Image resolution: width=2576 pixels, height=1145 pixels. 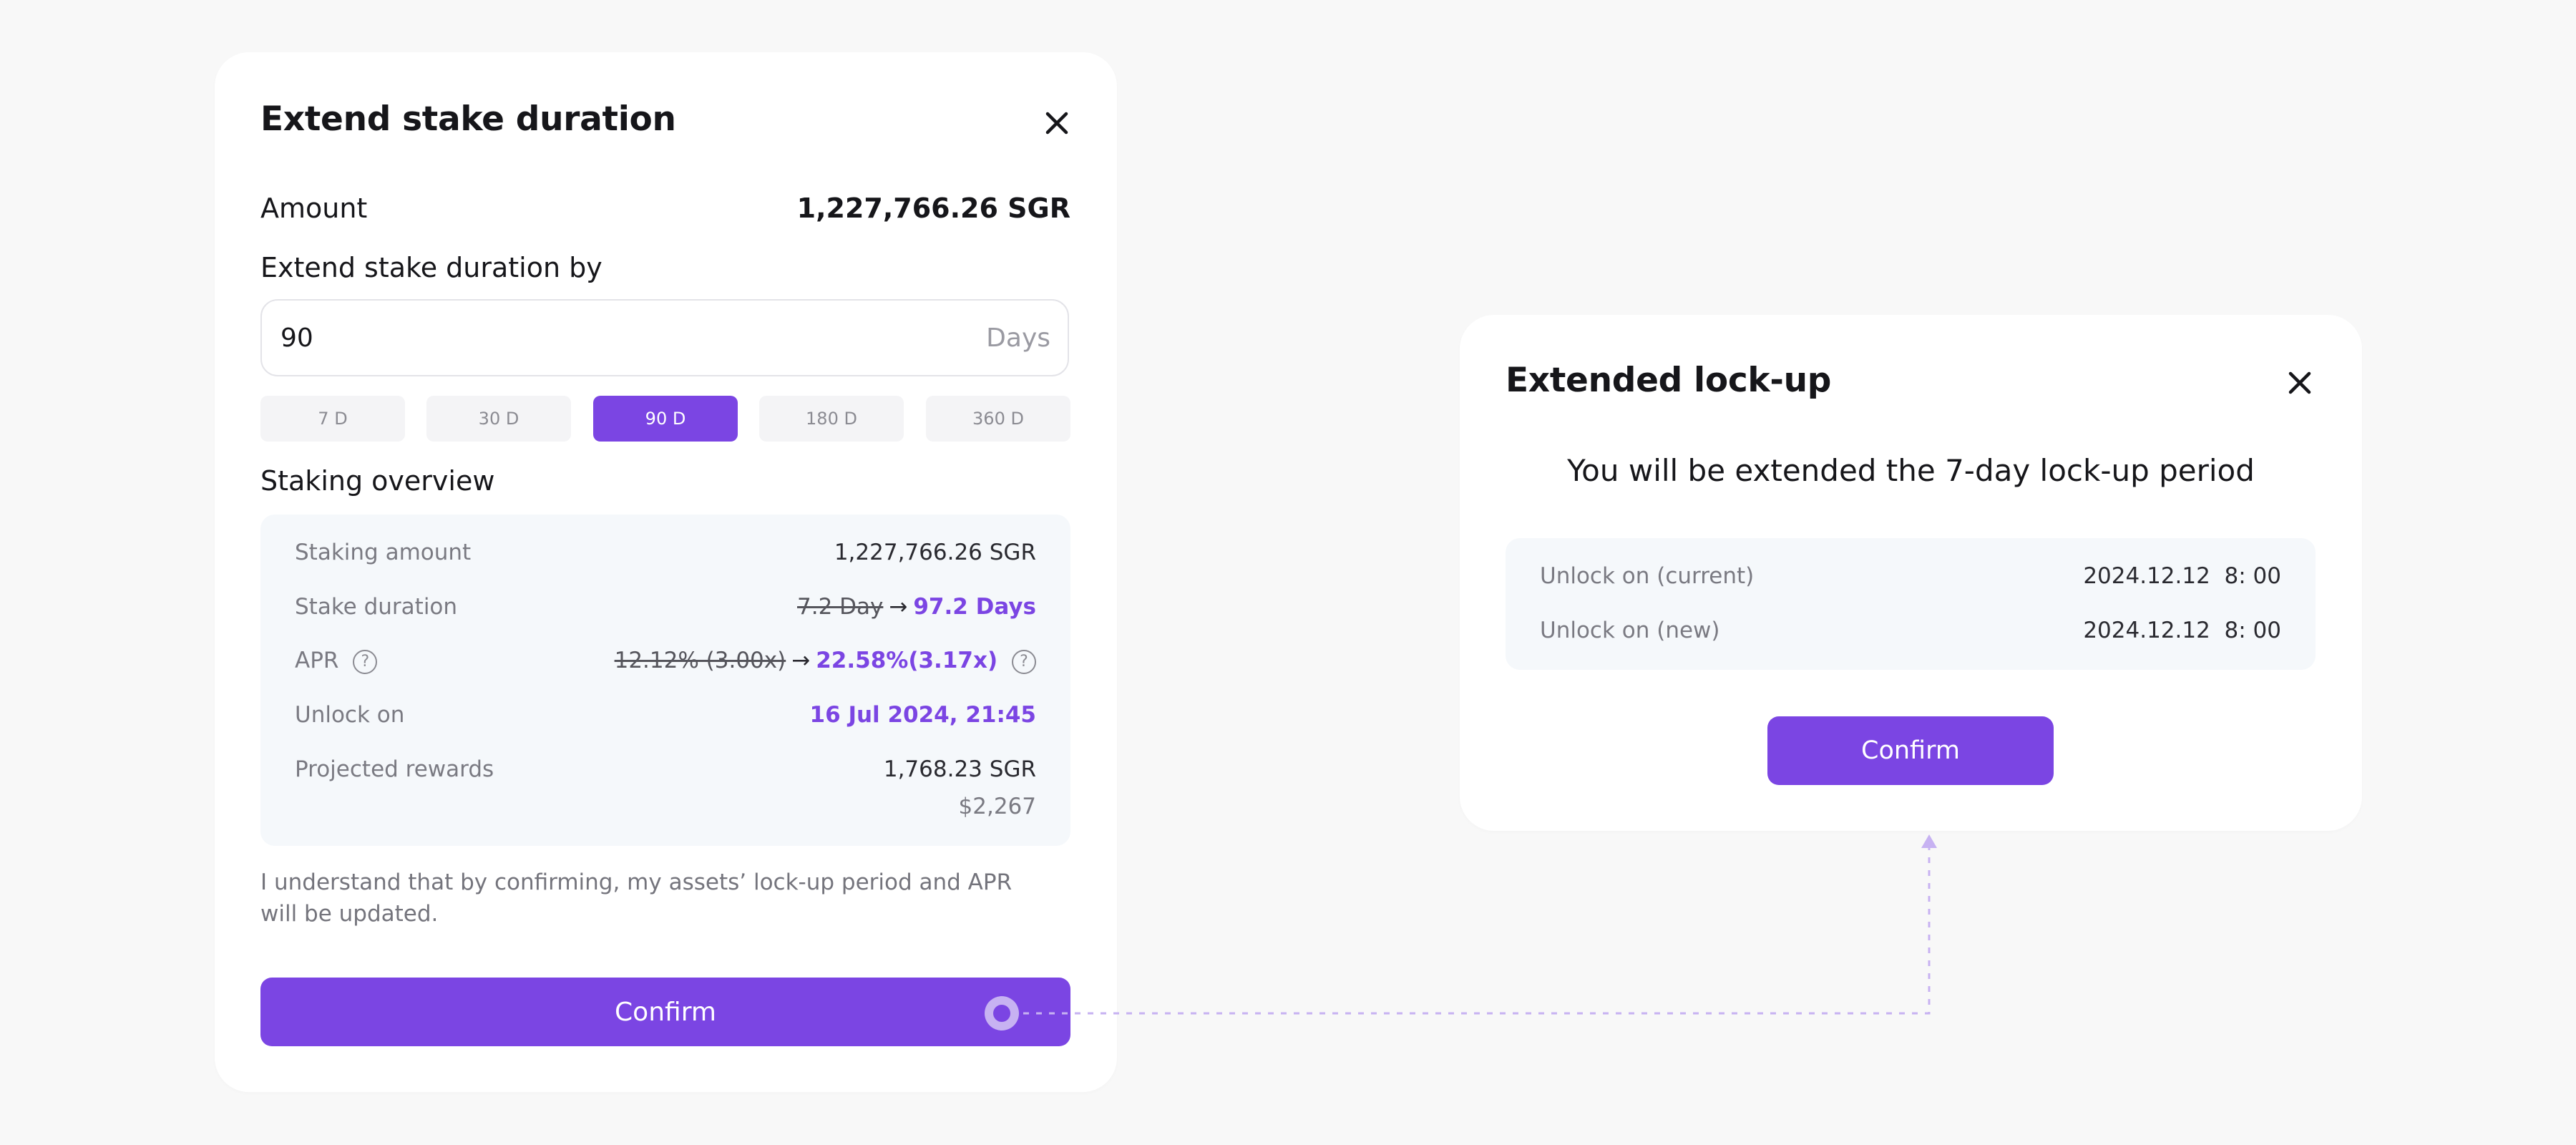 What do you see at coordinates (841, 607) in the screenshot?
I see `stake-duration-old: 7.2 Day` at bounding box center [841, 607].